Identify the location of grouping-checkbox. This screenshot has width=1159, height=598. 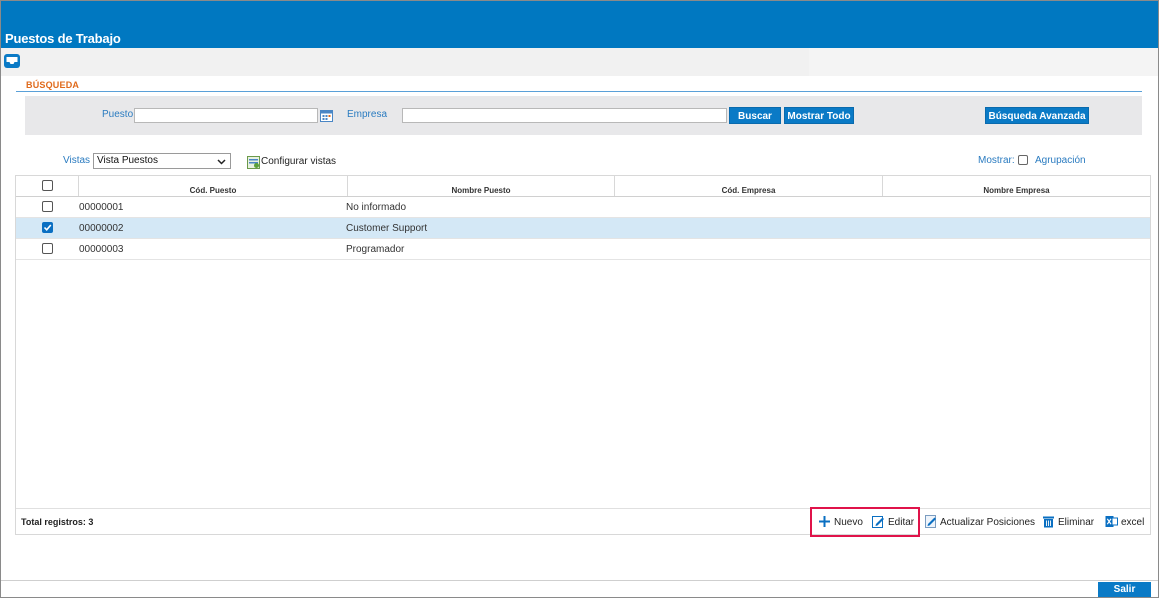
(1023, 160).